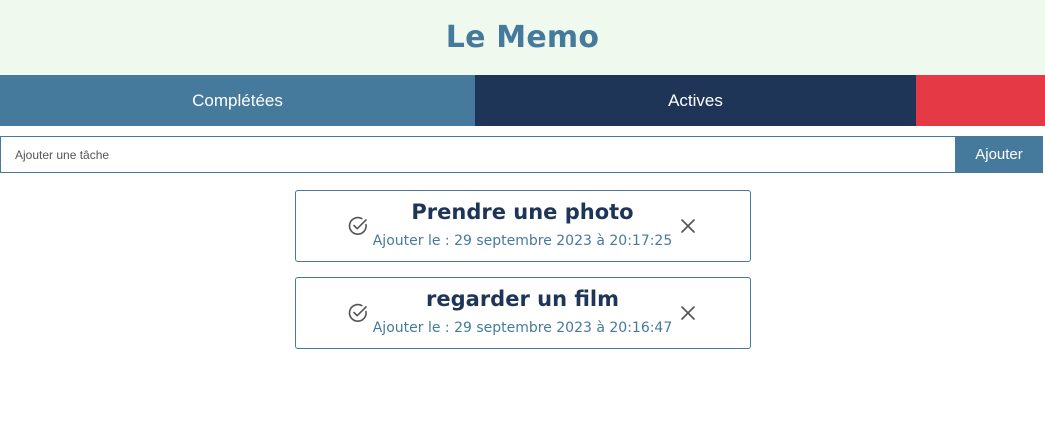 This screenshot has height=435, width=1045. What do you see at coordinates (999, 154) in the screenshot?
I see `add-task-button: Ajouter` at bounding box center [999, 154].